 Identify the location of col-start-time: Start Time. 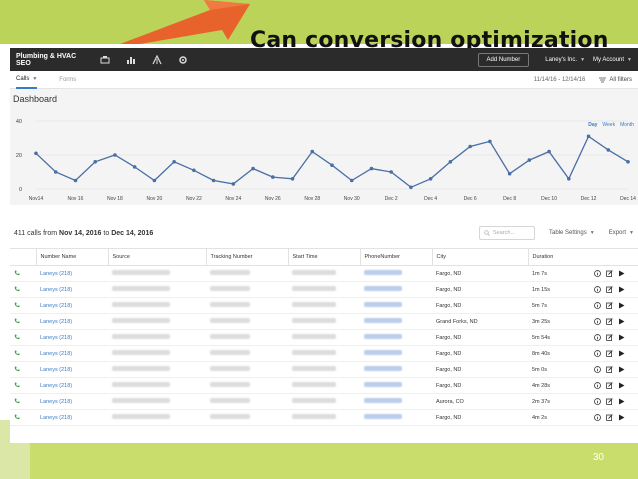
(323, 257).